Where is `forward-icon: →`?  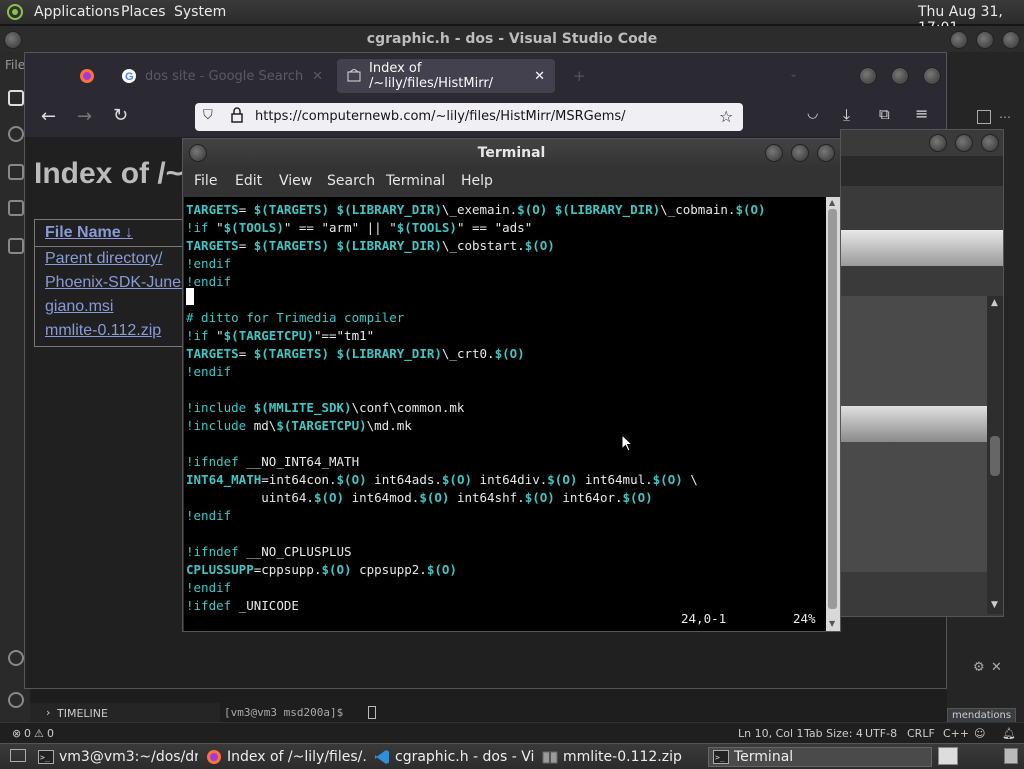
forward-icon: → is located at coordinates (84, 116).